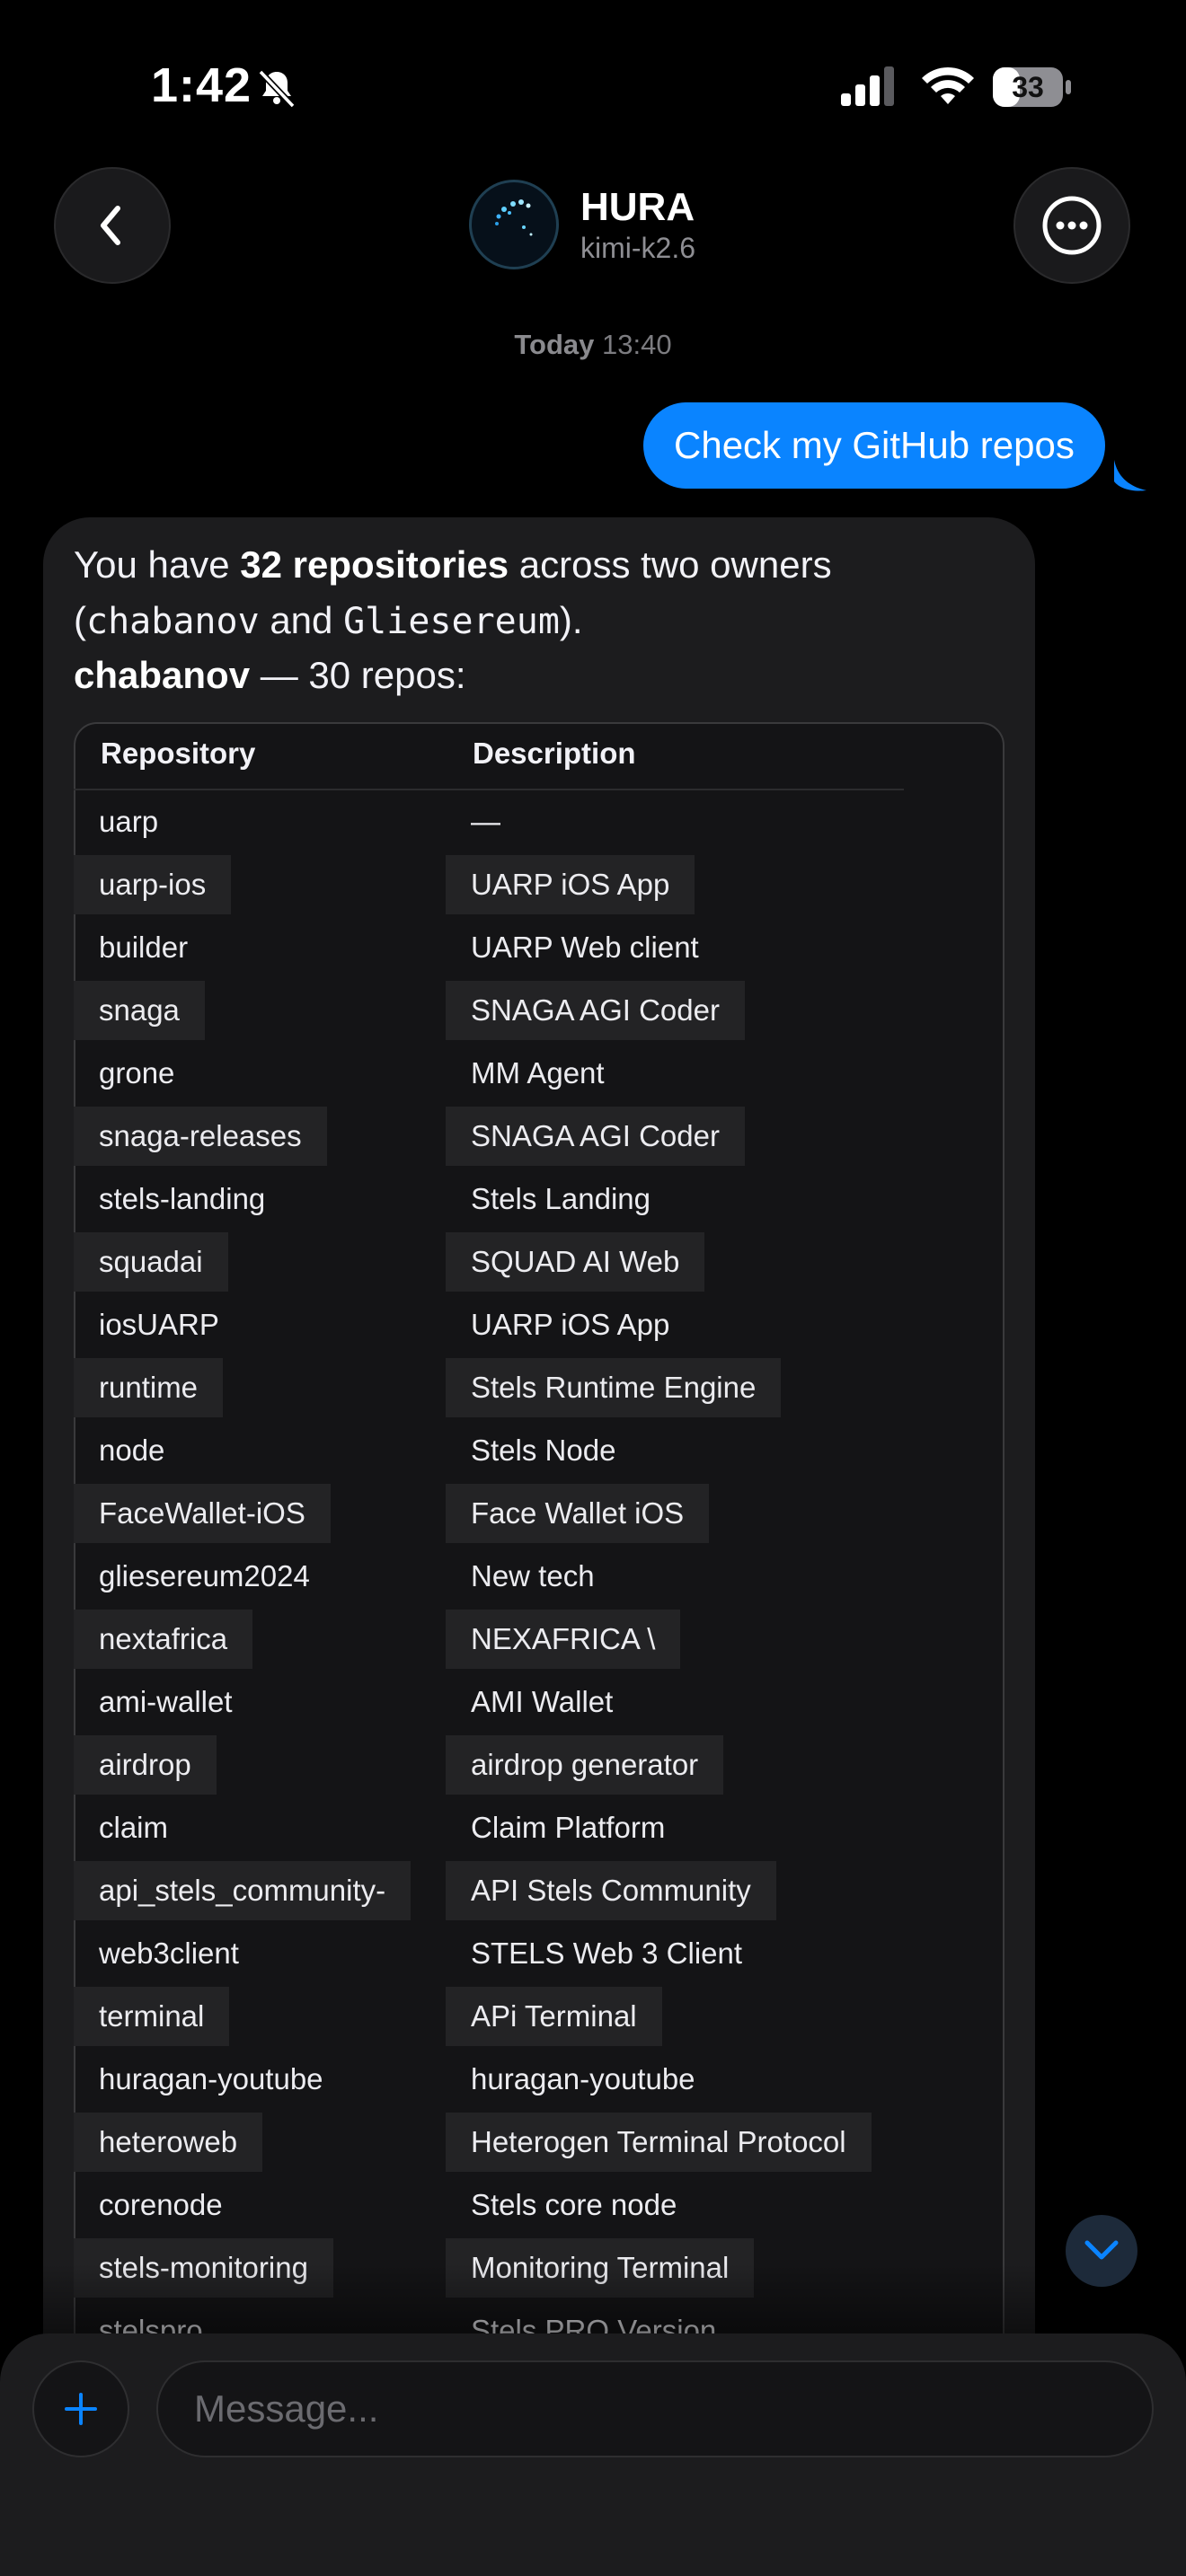 Image resolution: width=1186 pixels, height=2576 pixels. I want to click on table-cell-description: Stels Node, so click(543, 1450).